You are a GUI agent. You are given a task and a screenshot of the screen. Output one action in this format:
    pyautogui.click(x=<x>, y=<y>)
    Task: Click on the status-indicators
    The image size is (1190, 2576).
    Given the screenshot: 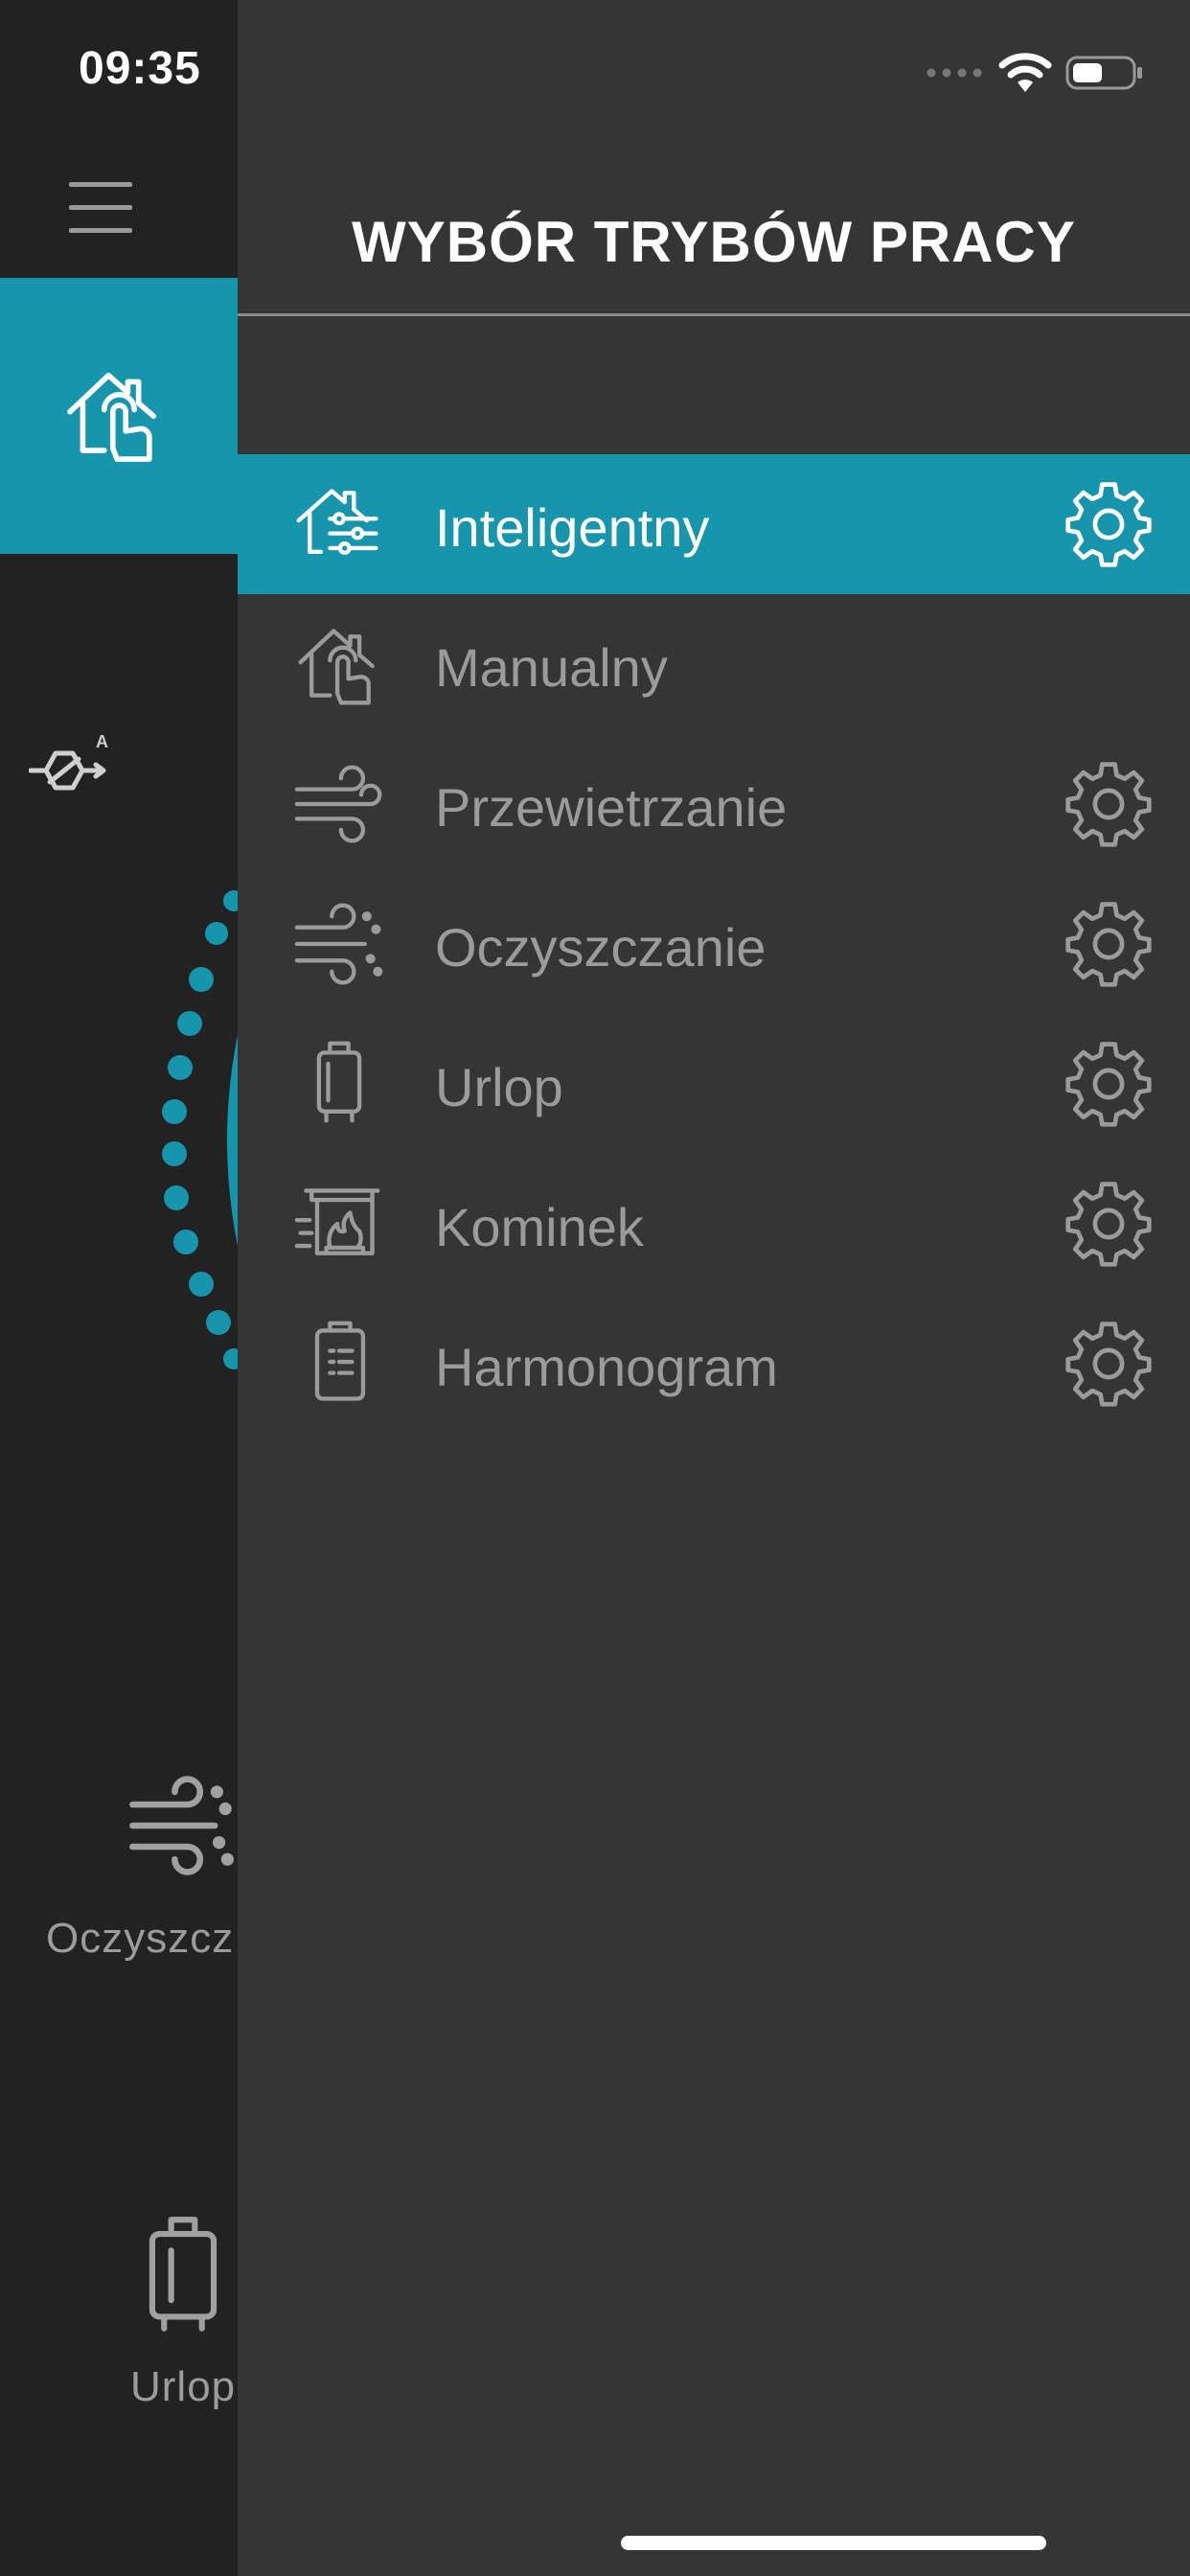 What is the action you would take?
    pyautogui.click(x=1035, y=73)
    